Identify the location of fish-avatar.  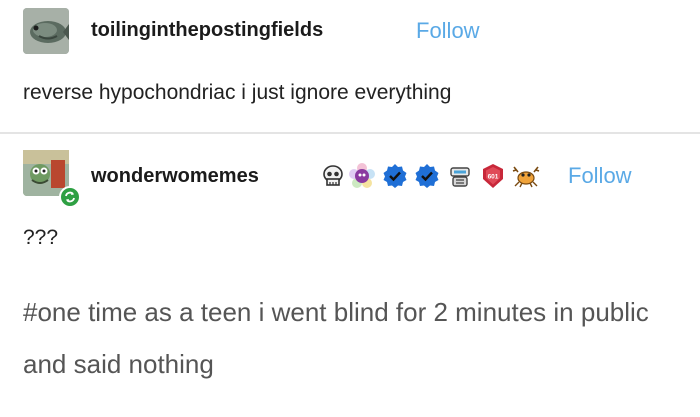
(46, 31).